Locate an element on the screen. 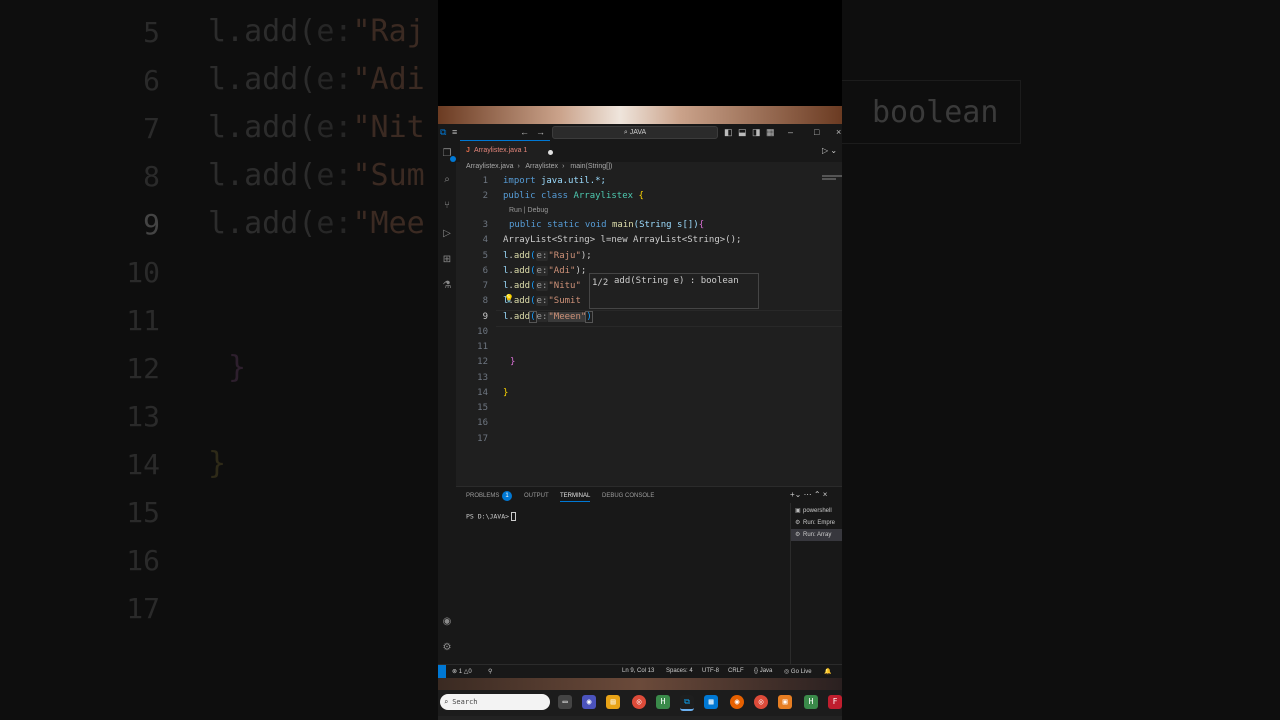 The image size is (1280, 720). minimize-icon: – is located at coordinates (790, 132).